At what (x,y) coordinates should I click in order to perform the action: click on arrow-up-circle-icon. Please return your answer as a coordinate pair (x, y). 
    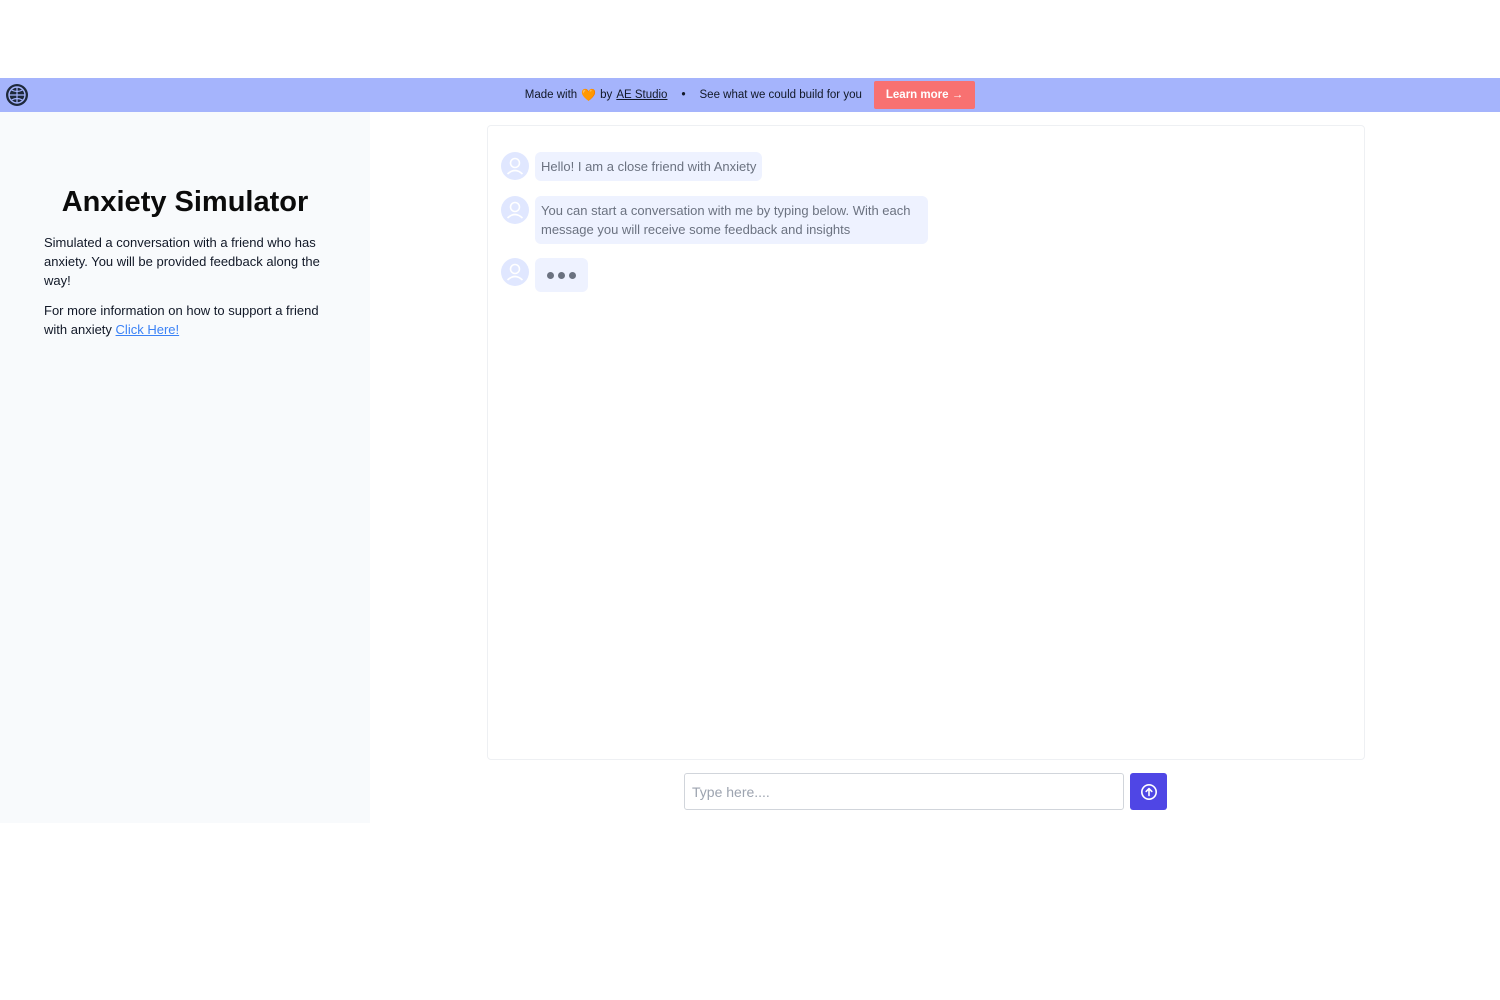
    Looking at the image, I should click on (1148, 791).